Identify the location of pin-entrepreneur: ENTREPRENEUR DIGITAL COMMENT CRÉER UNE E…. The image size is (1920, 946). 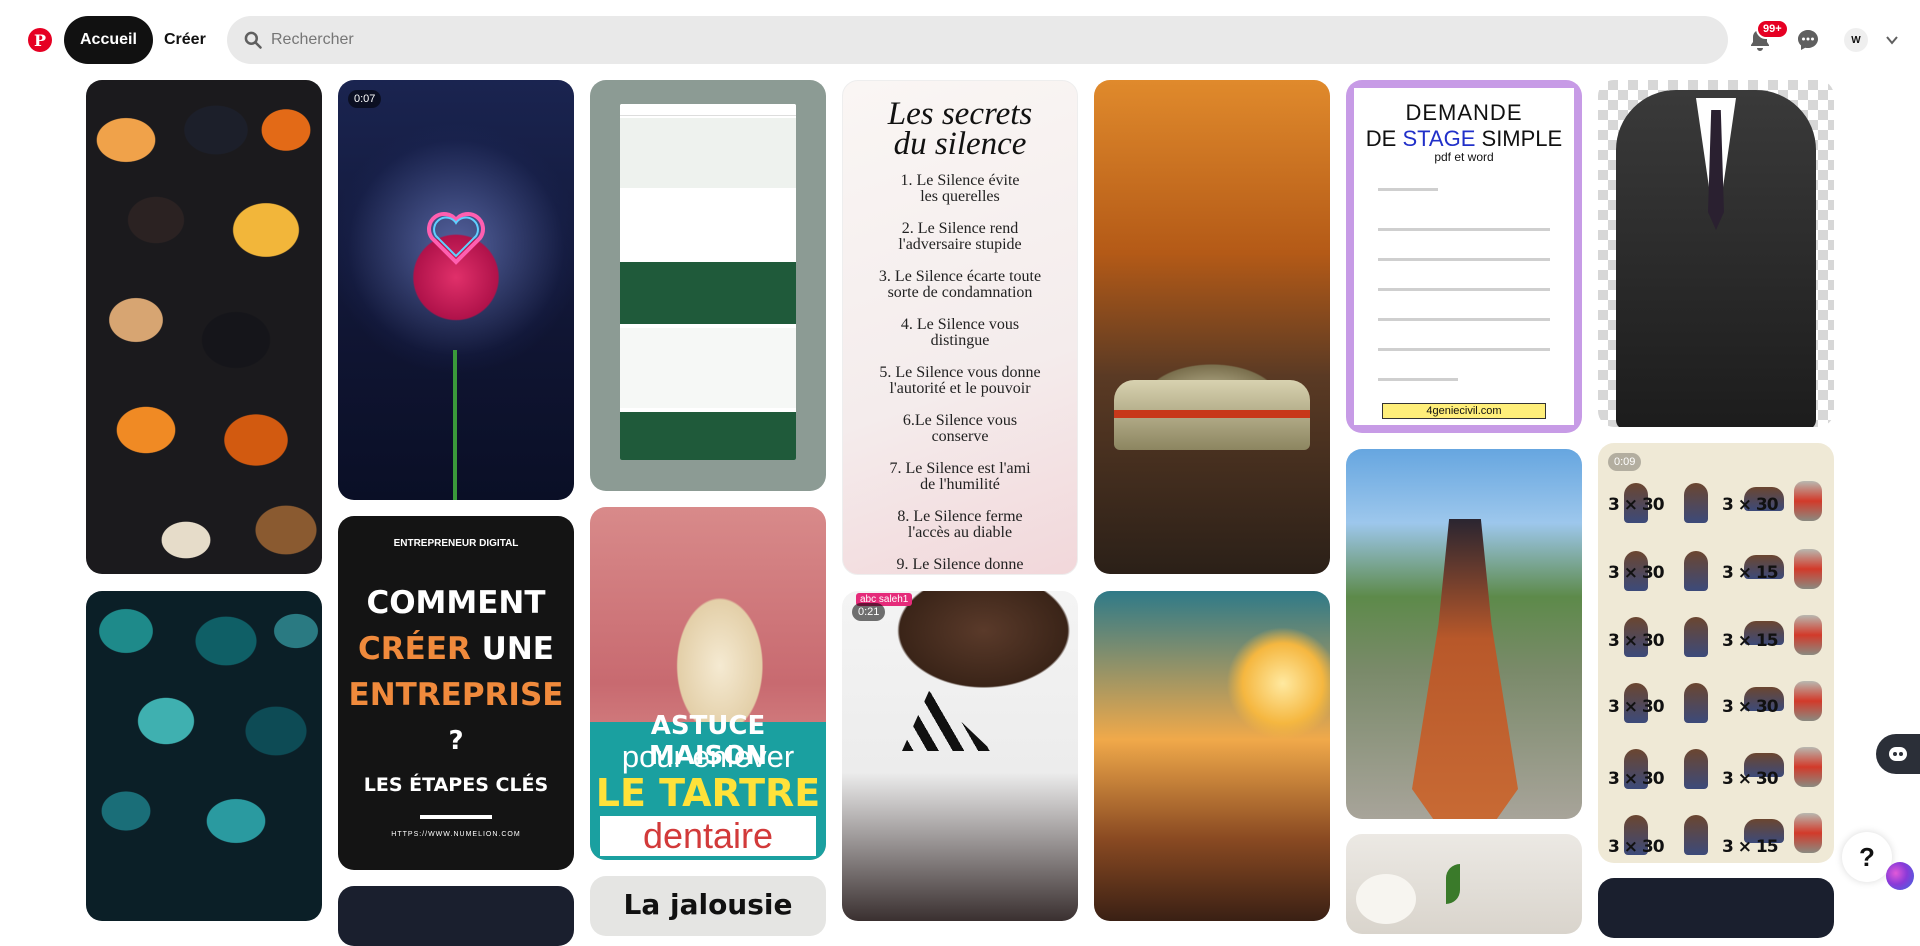
(456, 693).